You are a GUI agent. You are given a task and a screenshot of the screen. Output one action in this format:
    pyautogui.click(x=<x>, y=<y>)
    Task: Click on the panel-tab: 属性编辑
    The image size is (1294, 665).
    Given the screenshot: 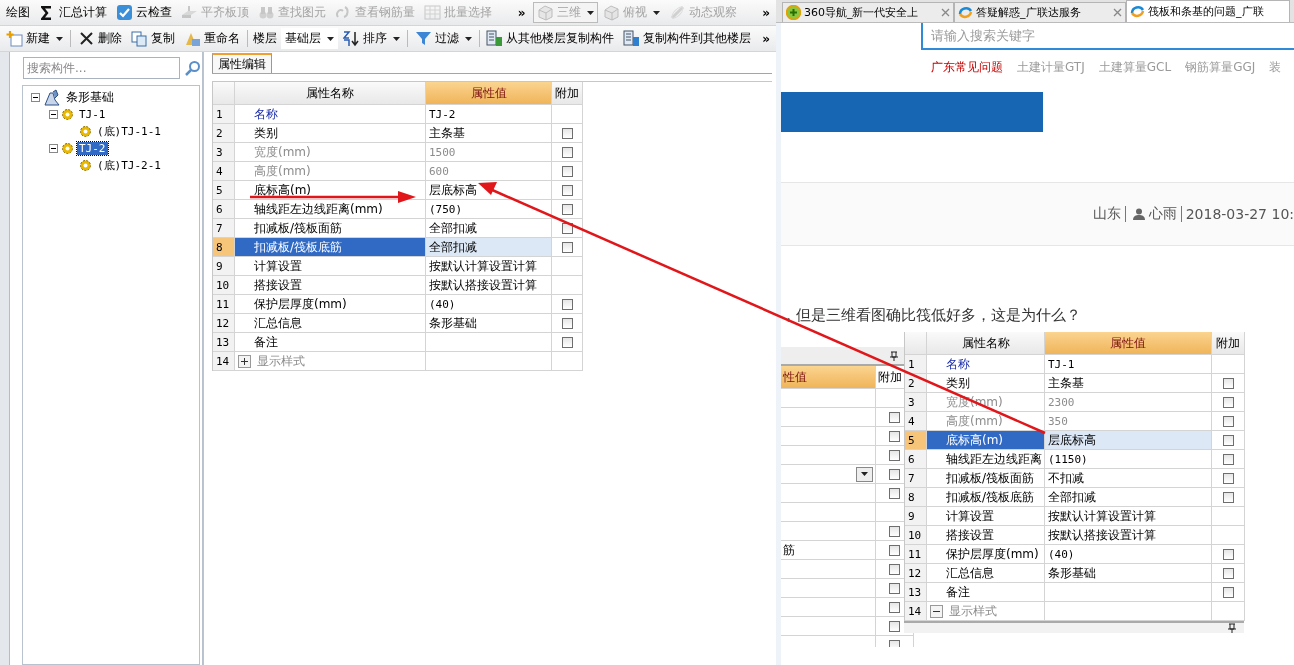 What is the action you would take?
    pyautogui.click(x=242, y=63)
    